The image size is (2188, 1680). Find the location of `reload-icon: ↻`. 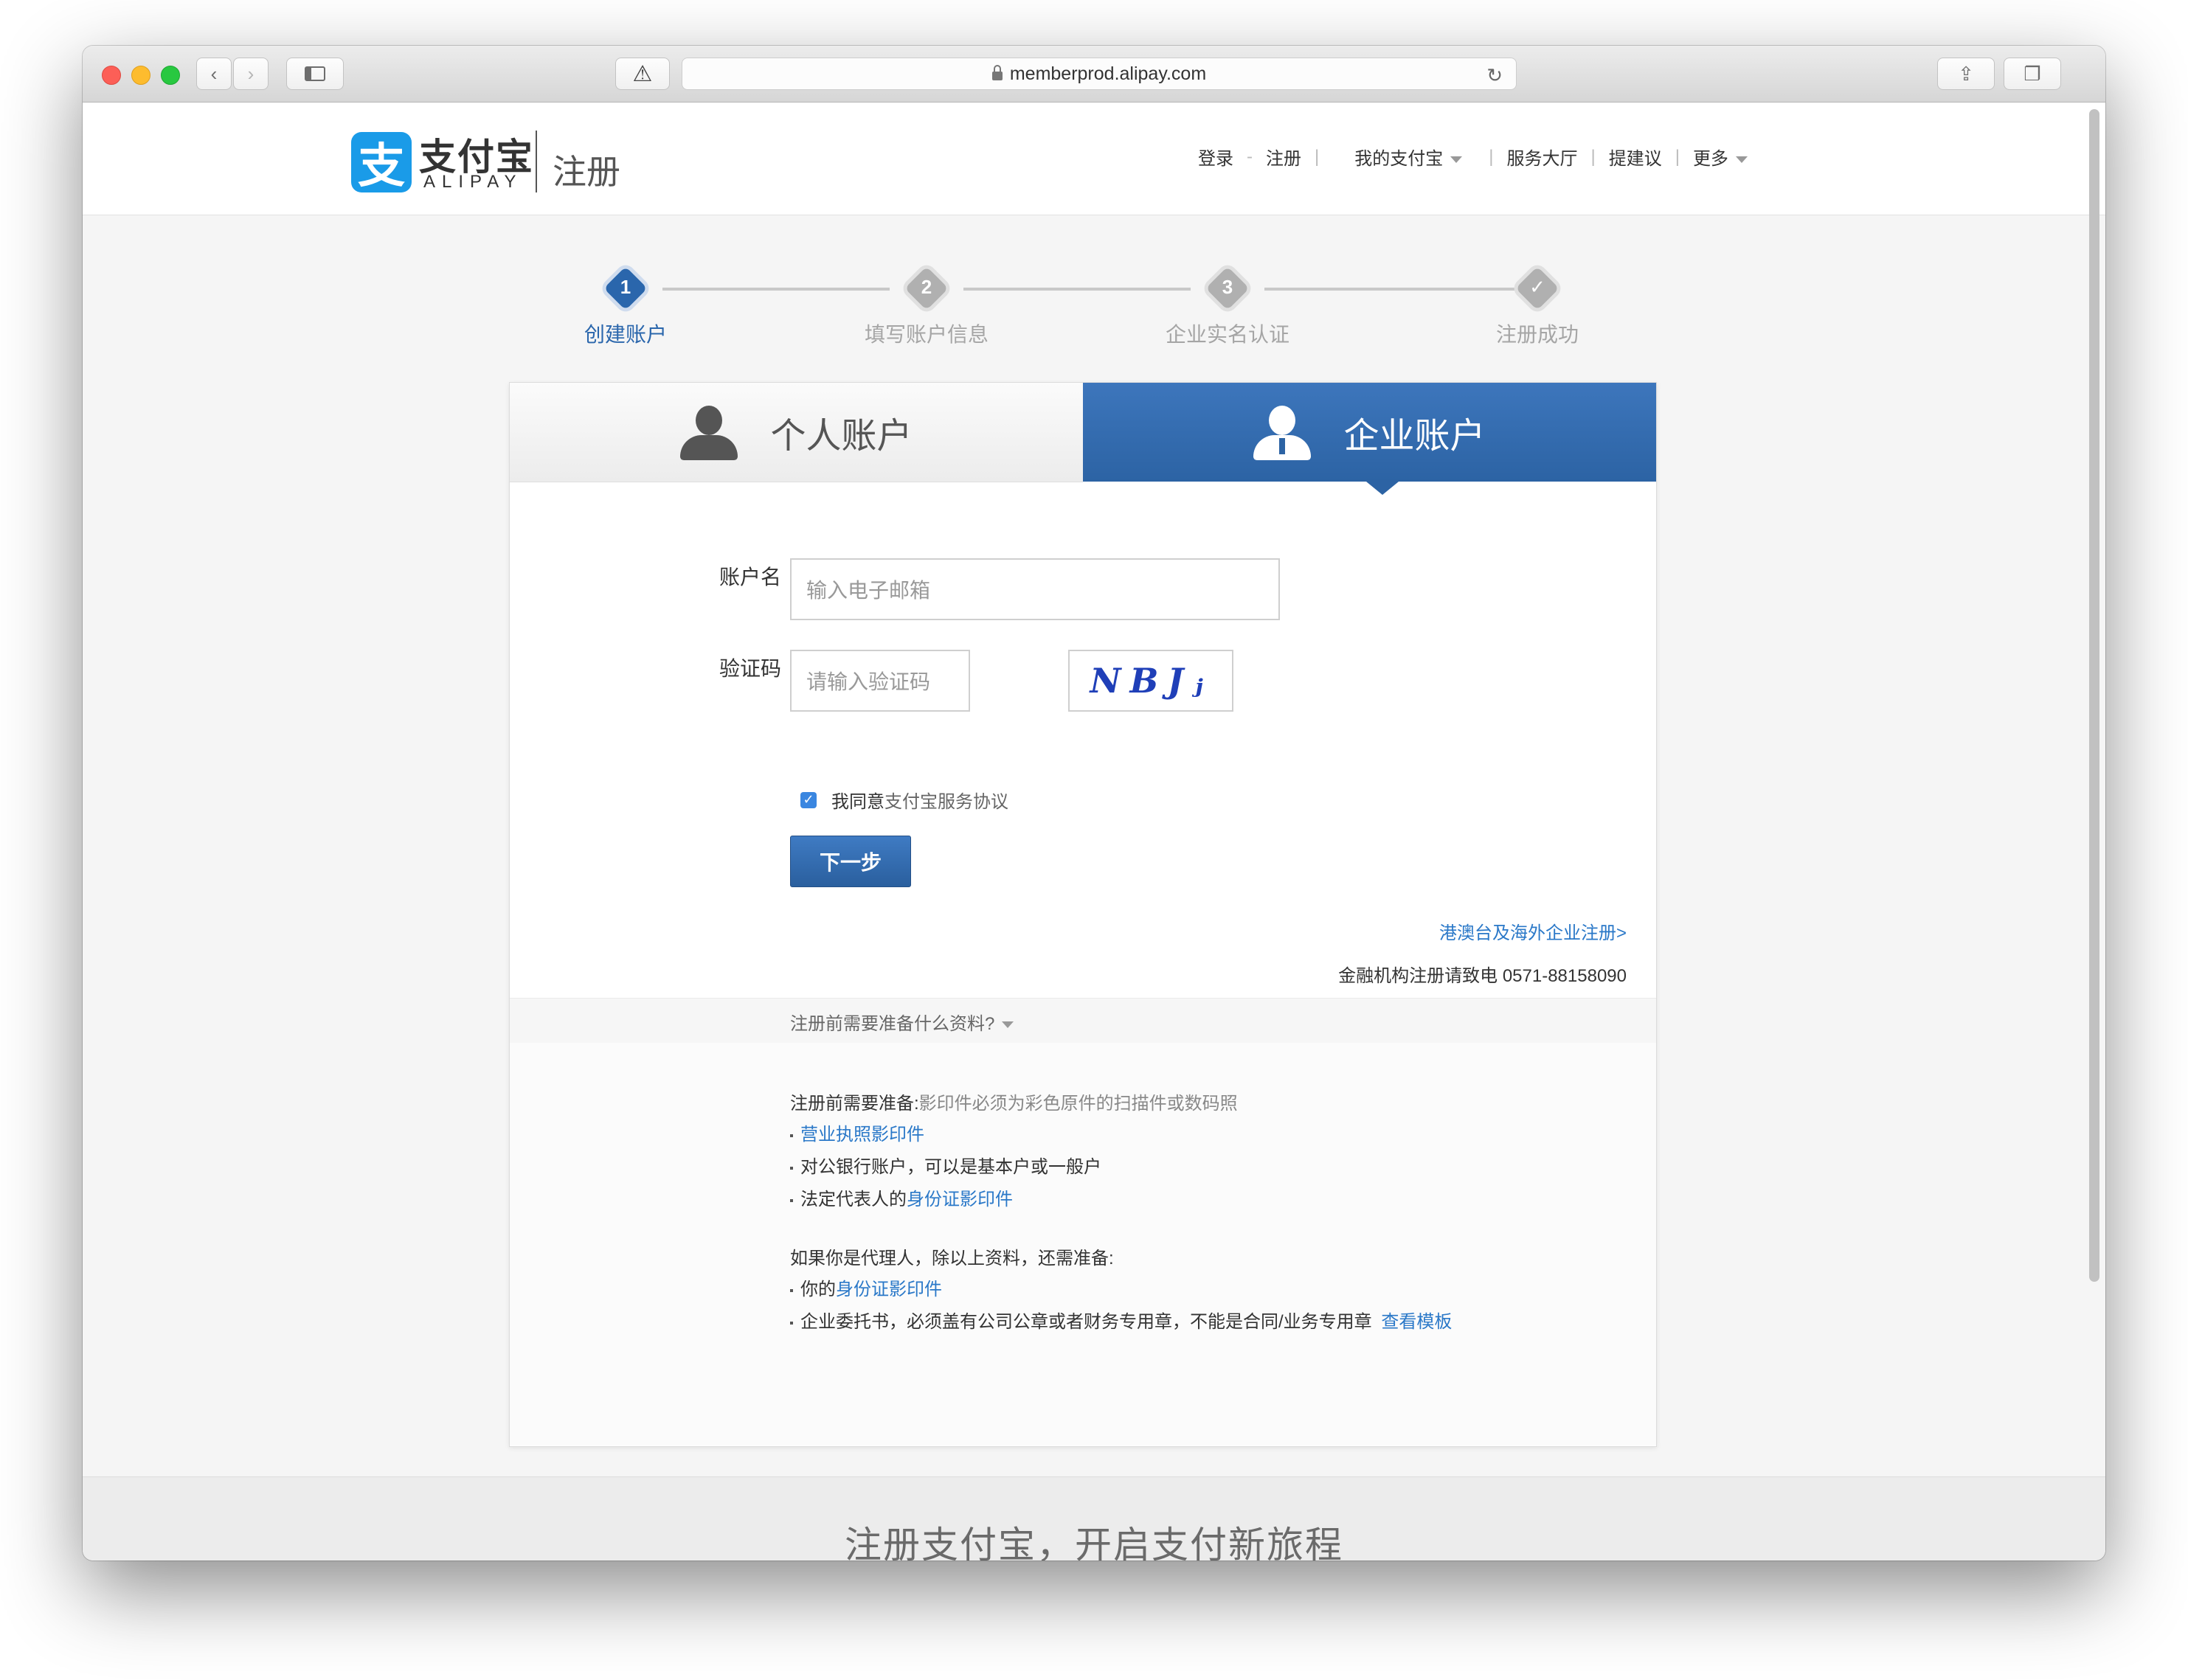

reload-icon: ↻ is located at coordinates (1494, 75).